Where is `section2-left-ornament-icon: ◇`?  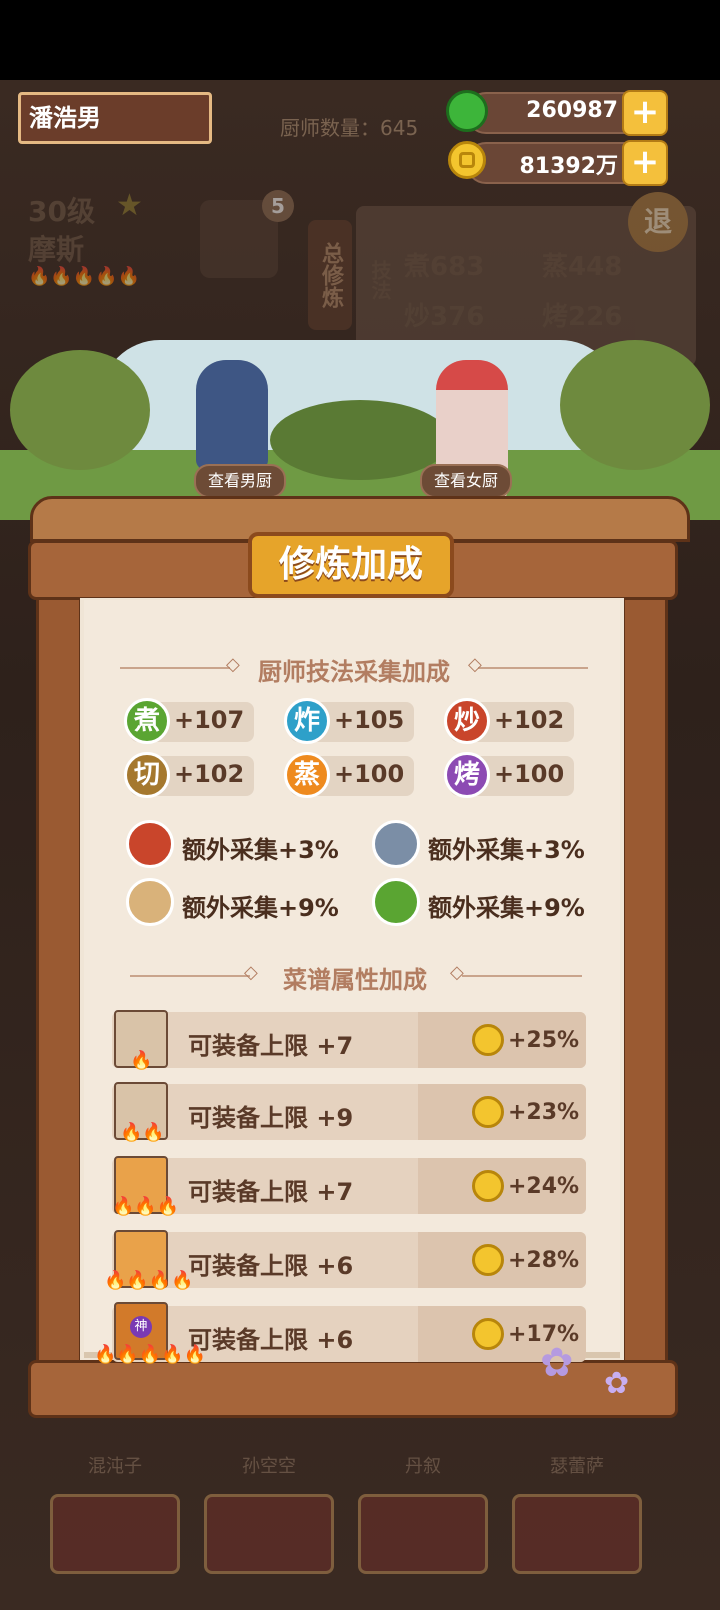 section2-left-ornament-icon: ◇ is located at coordinates (251, 972).